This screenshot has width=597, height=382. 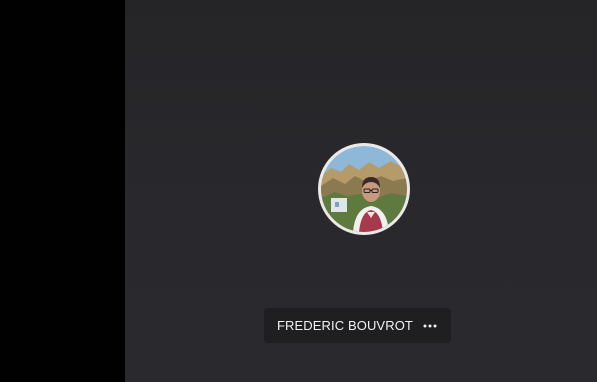 I want to click on avatar-photo-image, so click(x=364, y=189).